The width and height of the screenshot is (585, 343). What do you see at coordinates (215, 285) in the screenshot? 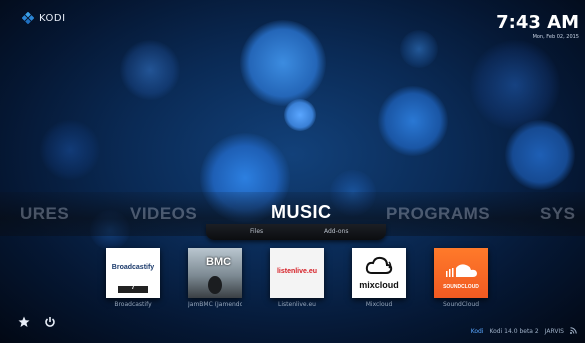
I see `speaker-icon` at bounding box center [215, 285].